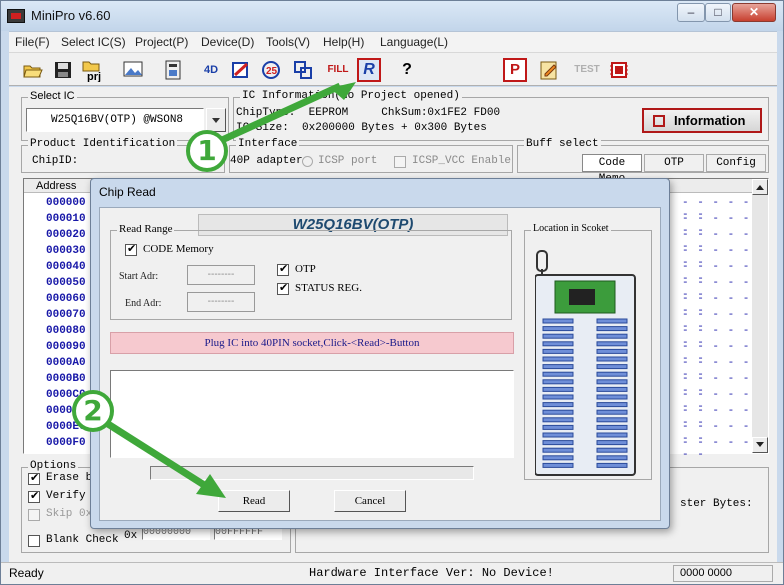  I want to click on callout-2-arrow, so click(160, 457).